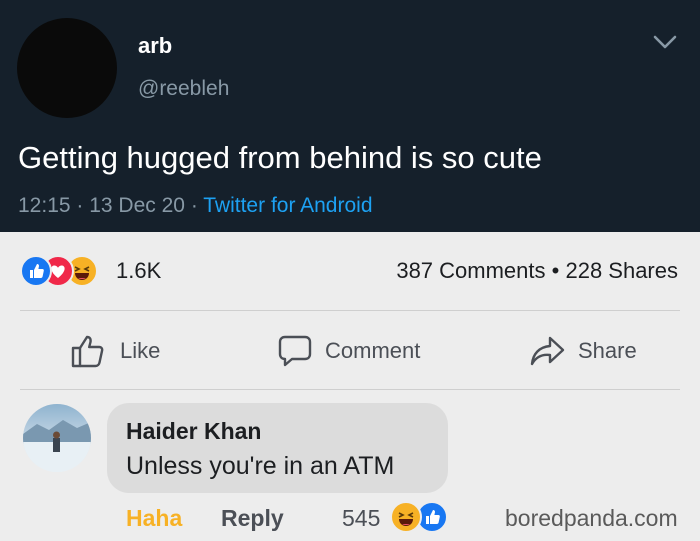  Describe the element at coordinates (154, 518) in the screenshot. I see `comment-haha-button: Haha` at that location.